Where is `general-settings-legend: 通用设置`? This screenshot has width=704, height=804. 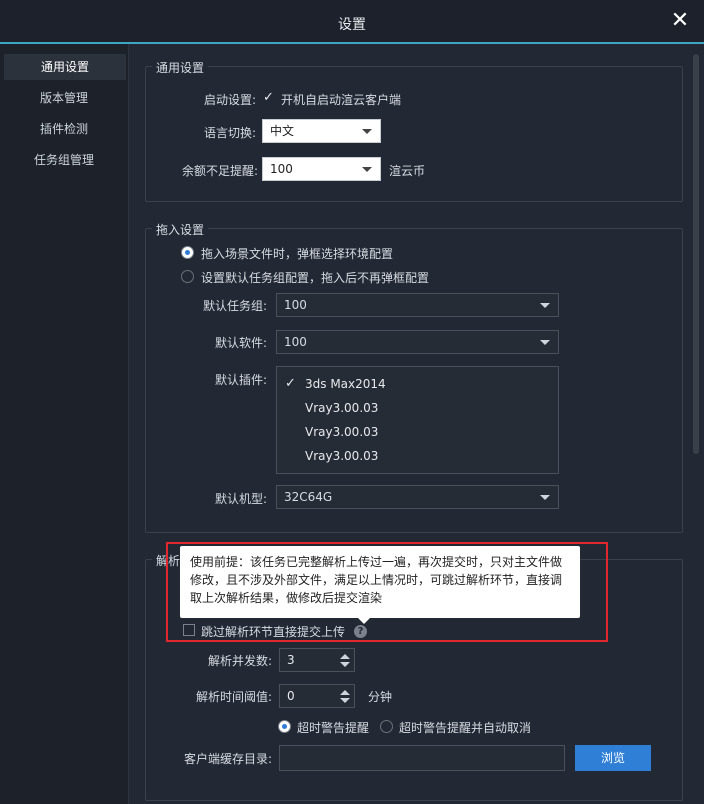 general-settings-legend: 通用设置 is located at coordinates (180, 67).